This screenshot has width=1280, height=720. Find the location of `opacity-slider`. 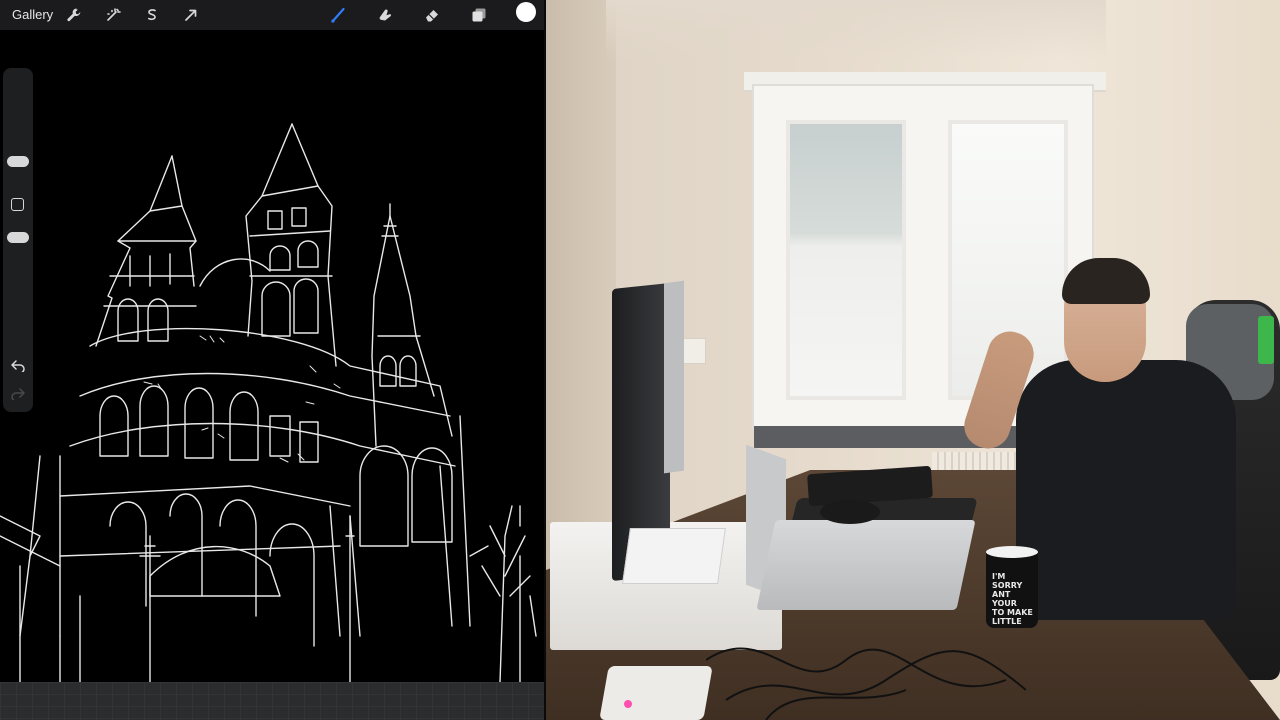

opacity-slider is located at coordinates (18, 237).